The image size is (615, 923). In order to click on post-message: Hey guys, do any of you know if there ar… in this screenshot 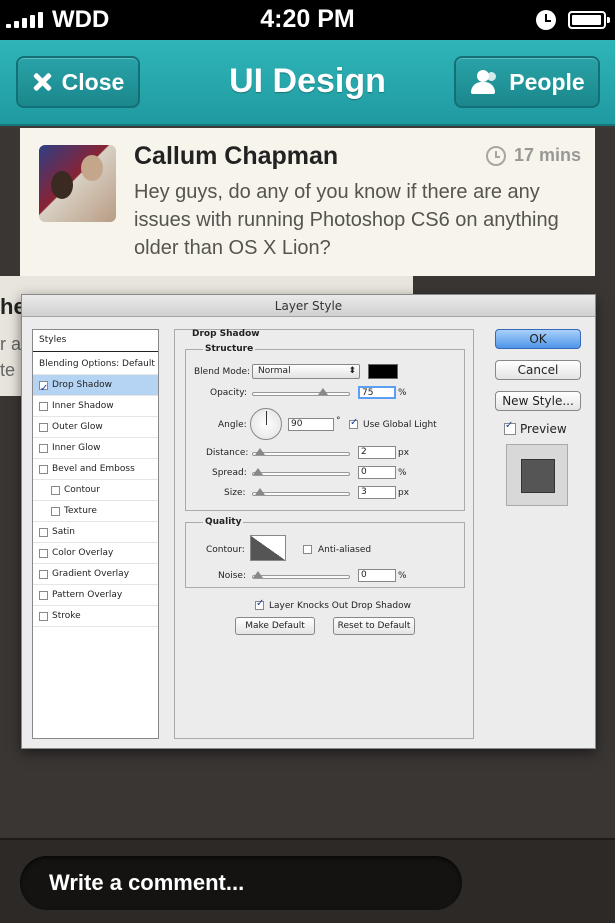, I will do `click(346, 220)`.